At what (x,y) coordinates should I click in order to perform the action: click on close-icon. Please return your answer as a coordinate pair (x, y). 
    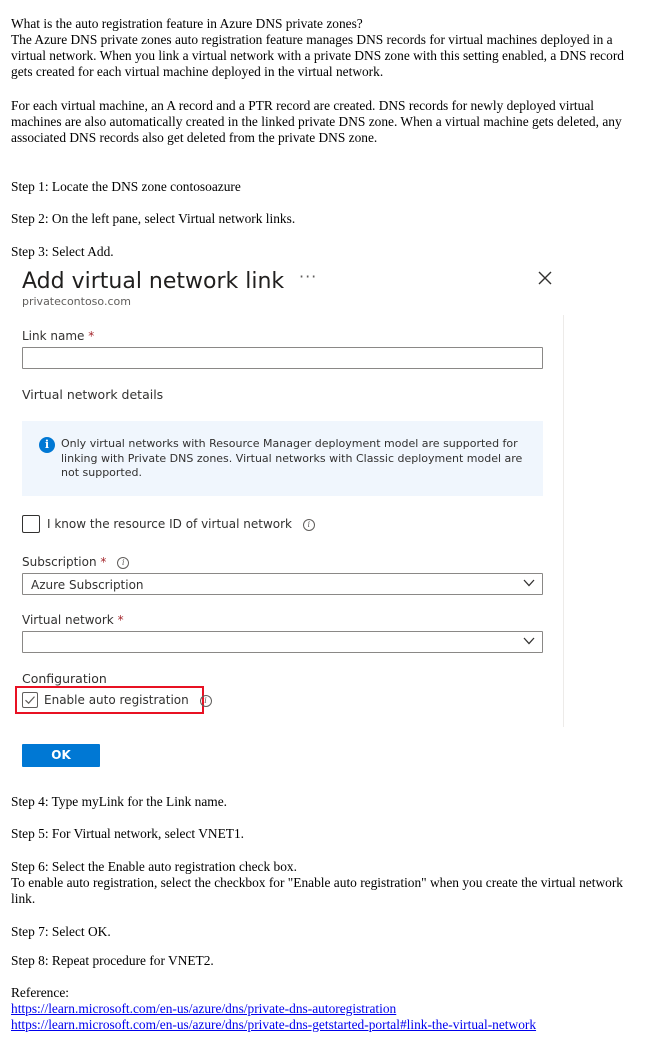
    Looking at the image, I should click on (545, 278).